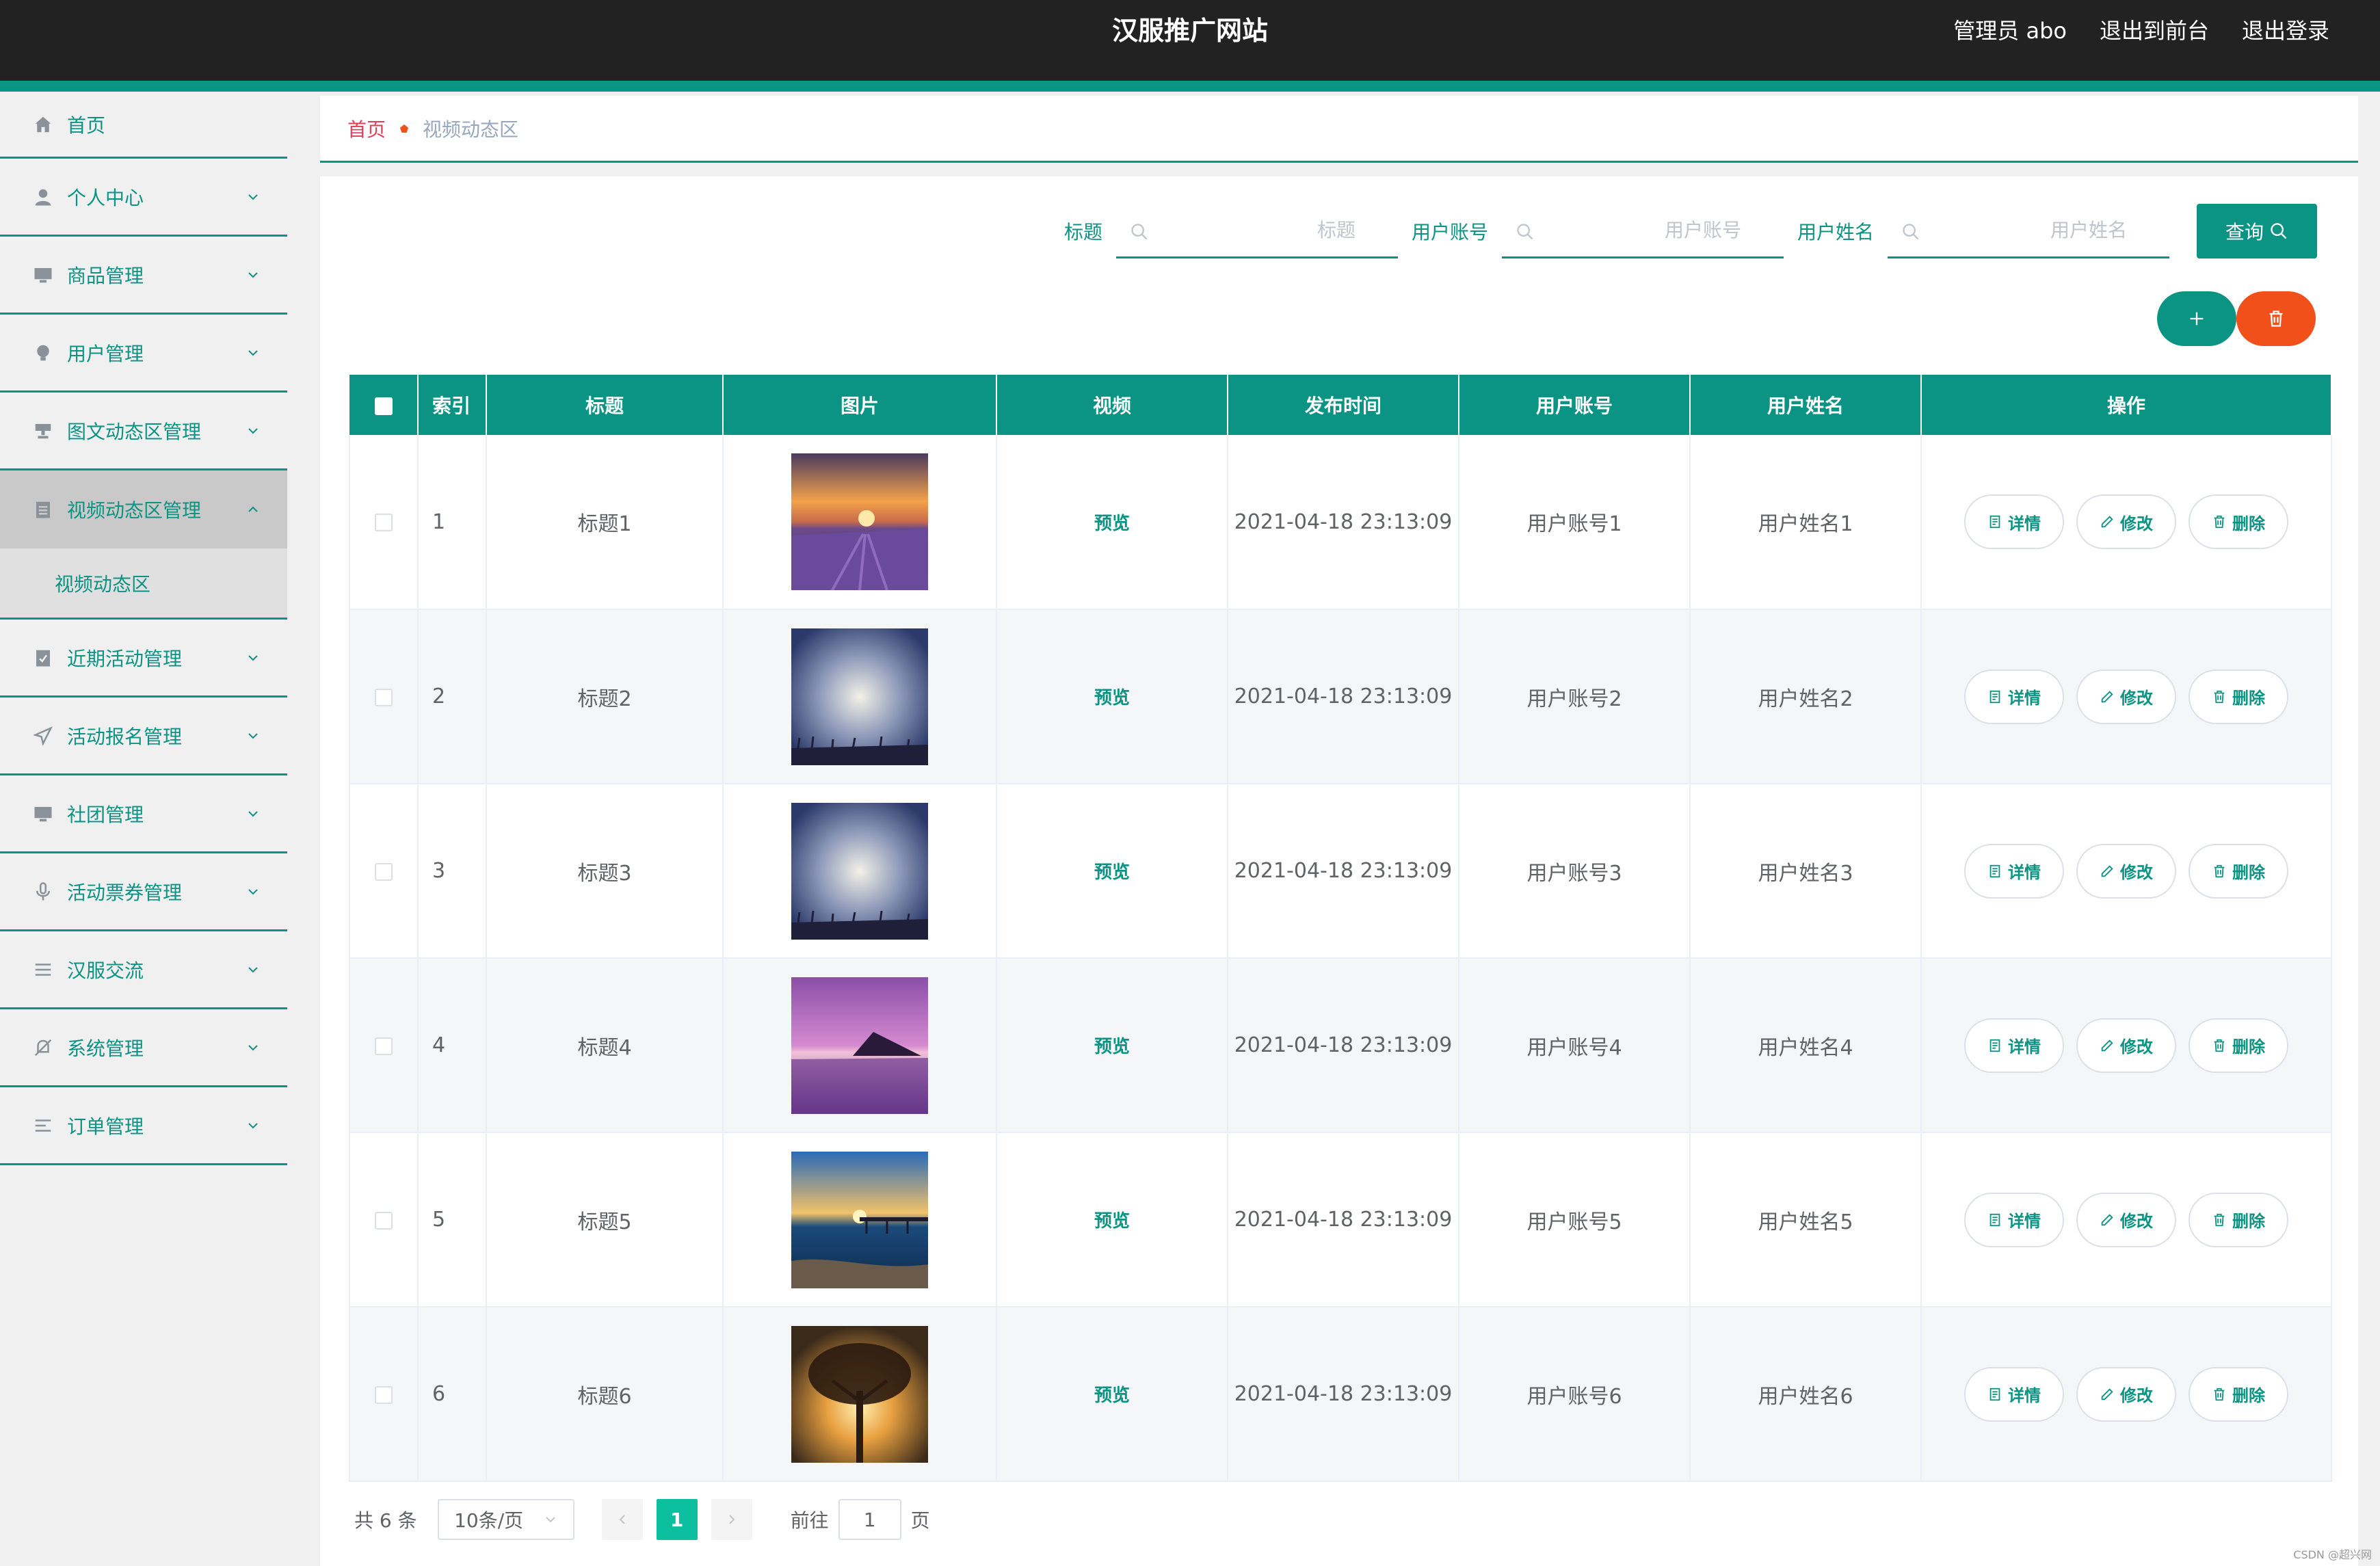 Image resolution: width=2380 pixels, height=1566 pixels. What do you see at coordinates (1343, 405) in the screenshot?
I see `column-header: 发布时间` at bounding box center [1343, 405].